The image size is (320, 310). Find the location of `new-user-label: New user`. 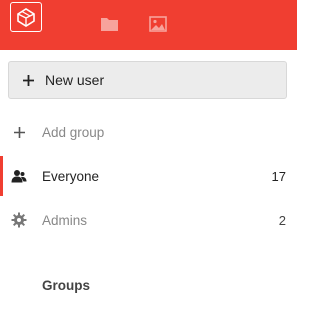

new-user-label: New user is located at coordinates (75, 80).